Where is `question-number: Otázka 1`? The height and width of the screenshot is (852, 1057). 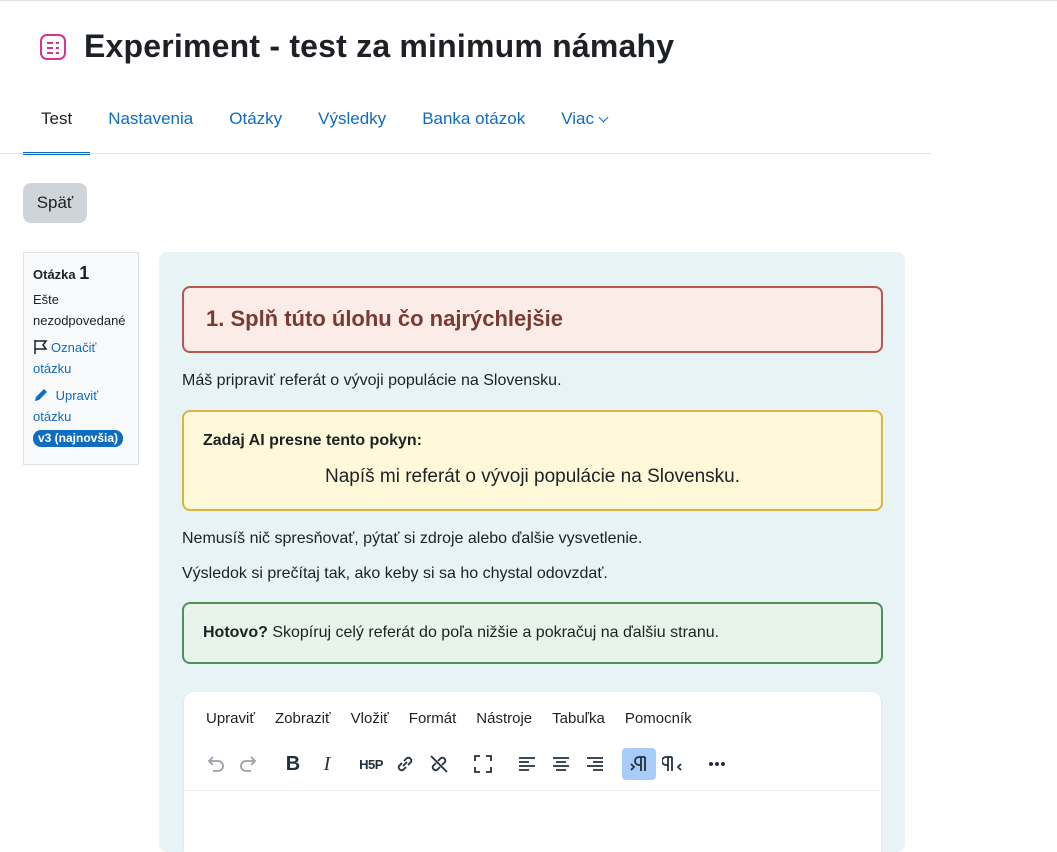
question-number: Otázka 1 is located at coordinates (81, 274).